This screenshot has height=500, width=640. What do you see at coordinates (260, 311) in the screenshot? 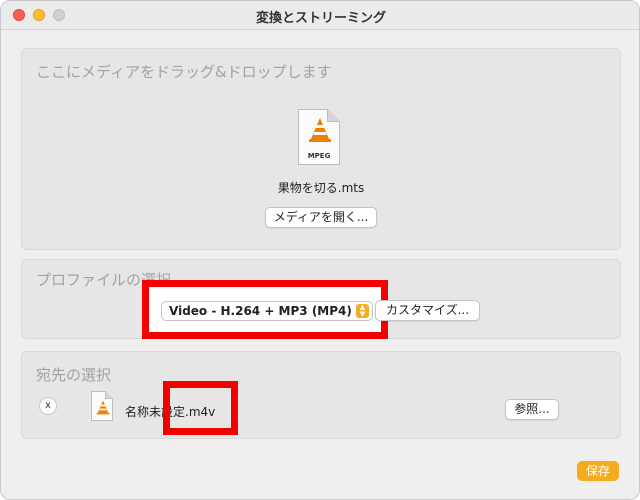
I see `profile-select-value: Video - H.264 + MP3 (MP4)` at bounding box center [260, 311].